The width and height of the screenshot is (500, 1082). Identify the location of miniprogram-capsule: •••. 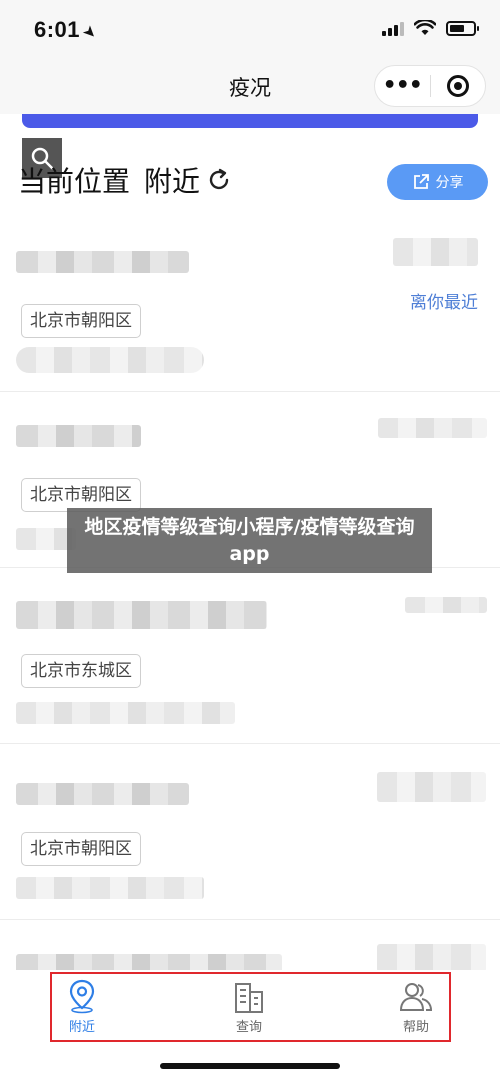
(430, 86).